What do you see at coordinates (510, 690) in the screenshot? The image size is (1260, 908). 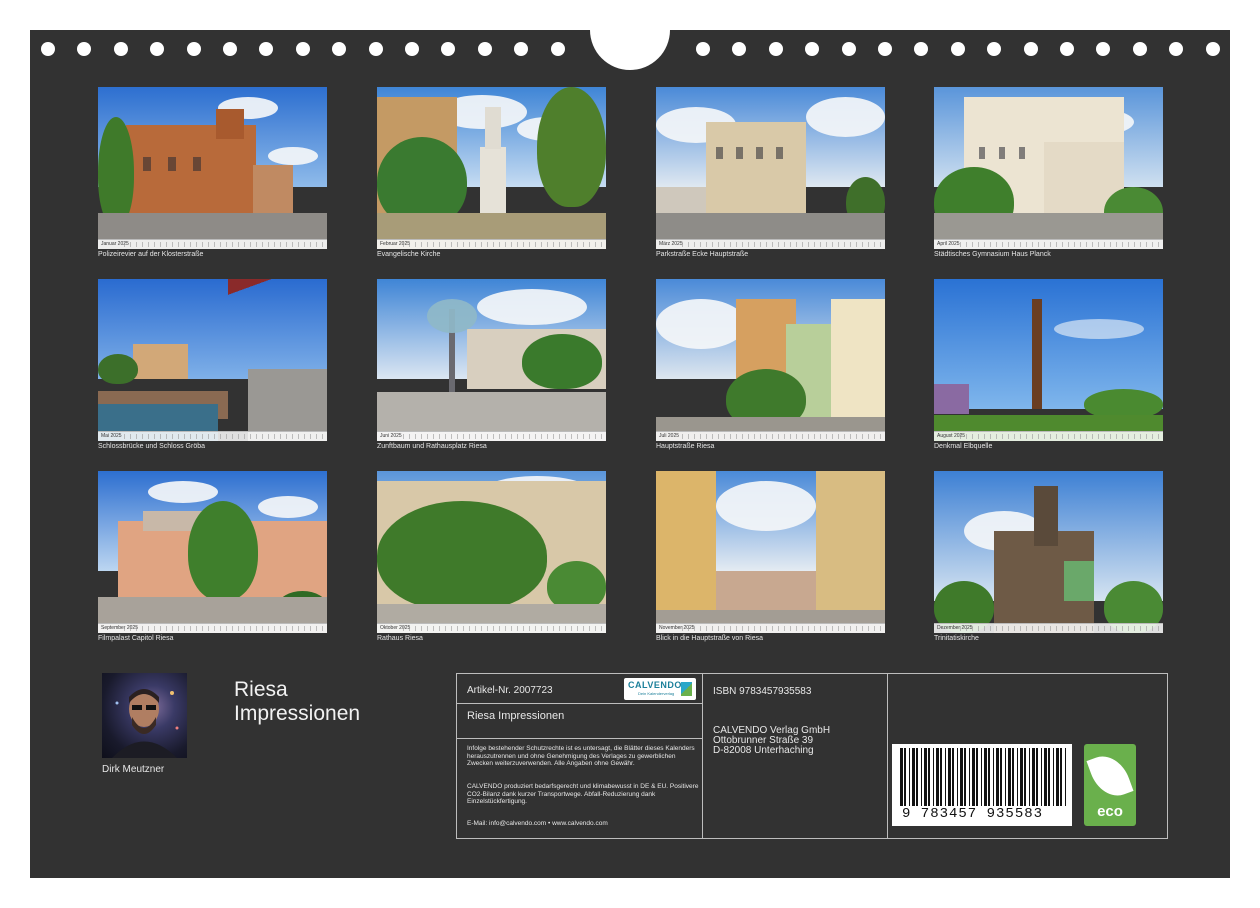 I see `article-number: Artikel-Nr. 2007723` at bounding box center [510, 690].